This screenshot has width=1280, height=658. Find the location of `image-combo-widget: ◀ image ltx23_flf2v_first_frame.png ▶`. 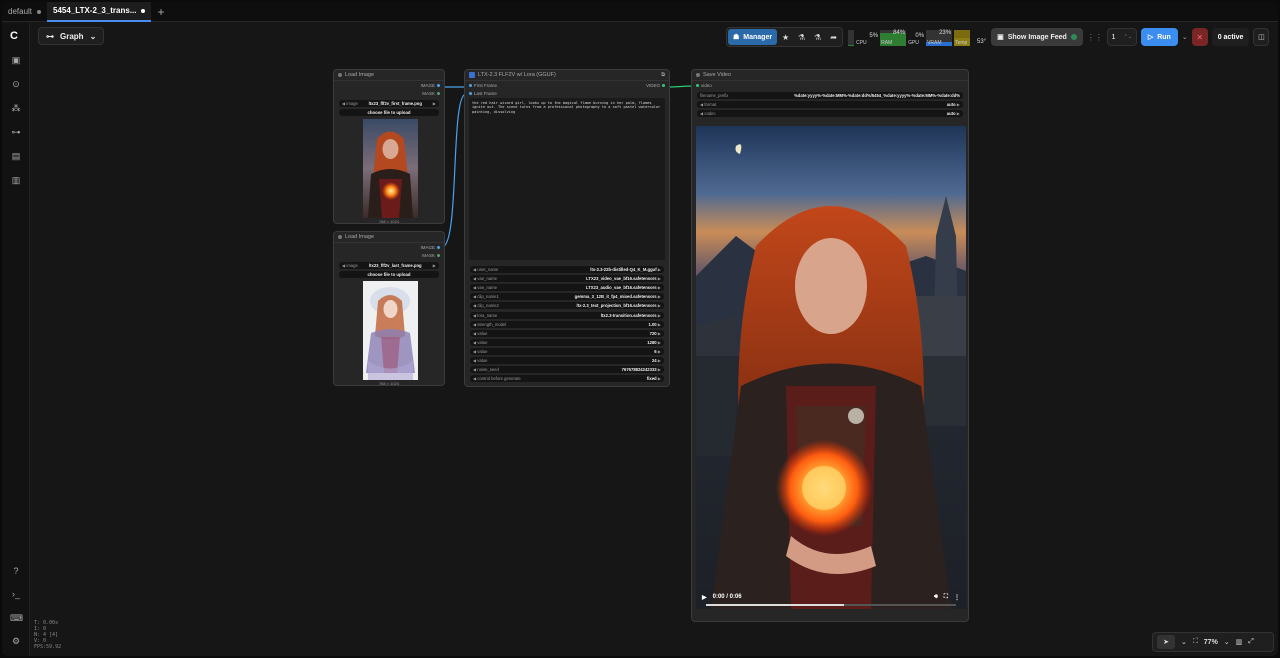

image-combo-widget: ◀ image ltx23_flf2v_first_frame.png ▶ is located at coordinates (389, 103).